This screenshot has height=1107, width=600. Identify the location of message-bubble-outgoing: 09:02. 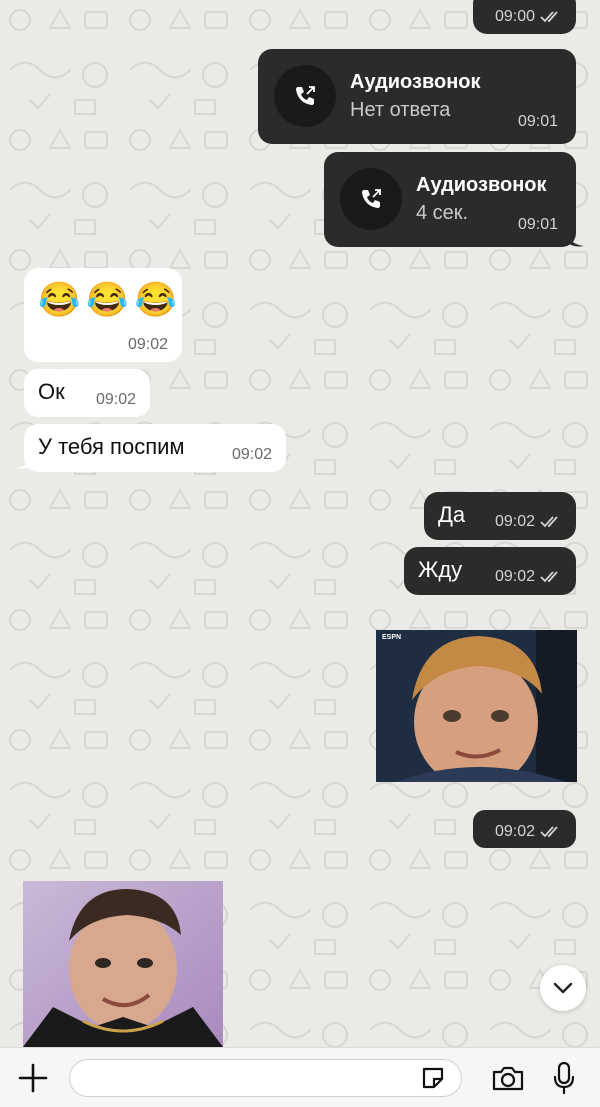
(524, 829).